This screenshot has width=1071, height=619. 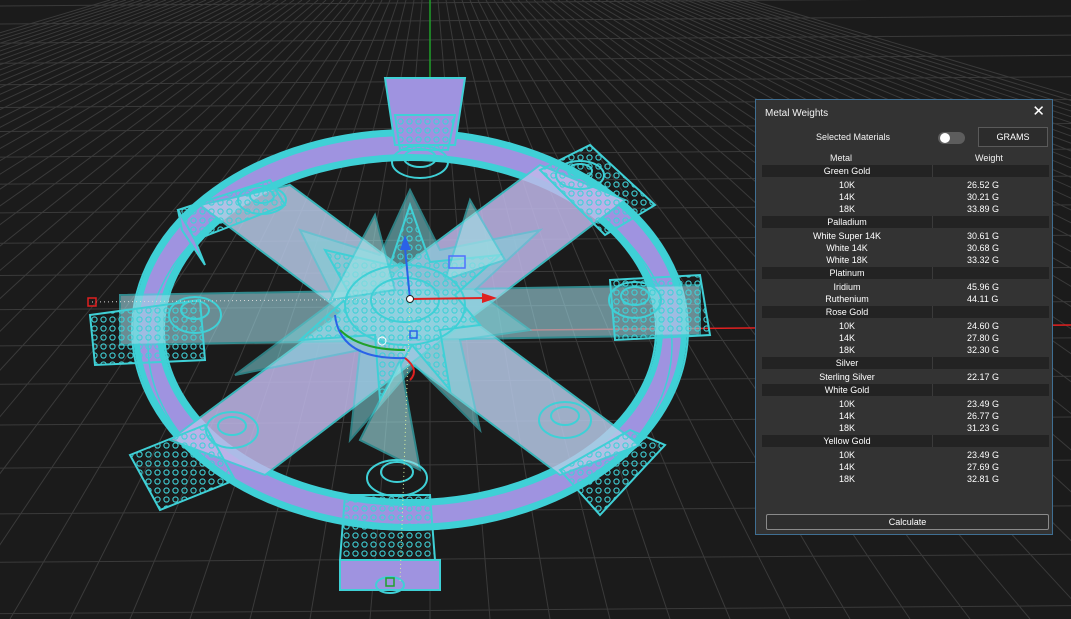 I want to click on metal-row: 18K 31.23 G, so click(x=905, y=428).